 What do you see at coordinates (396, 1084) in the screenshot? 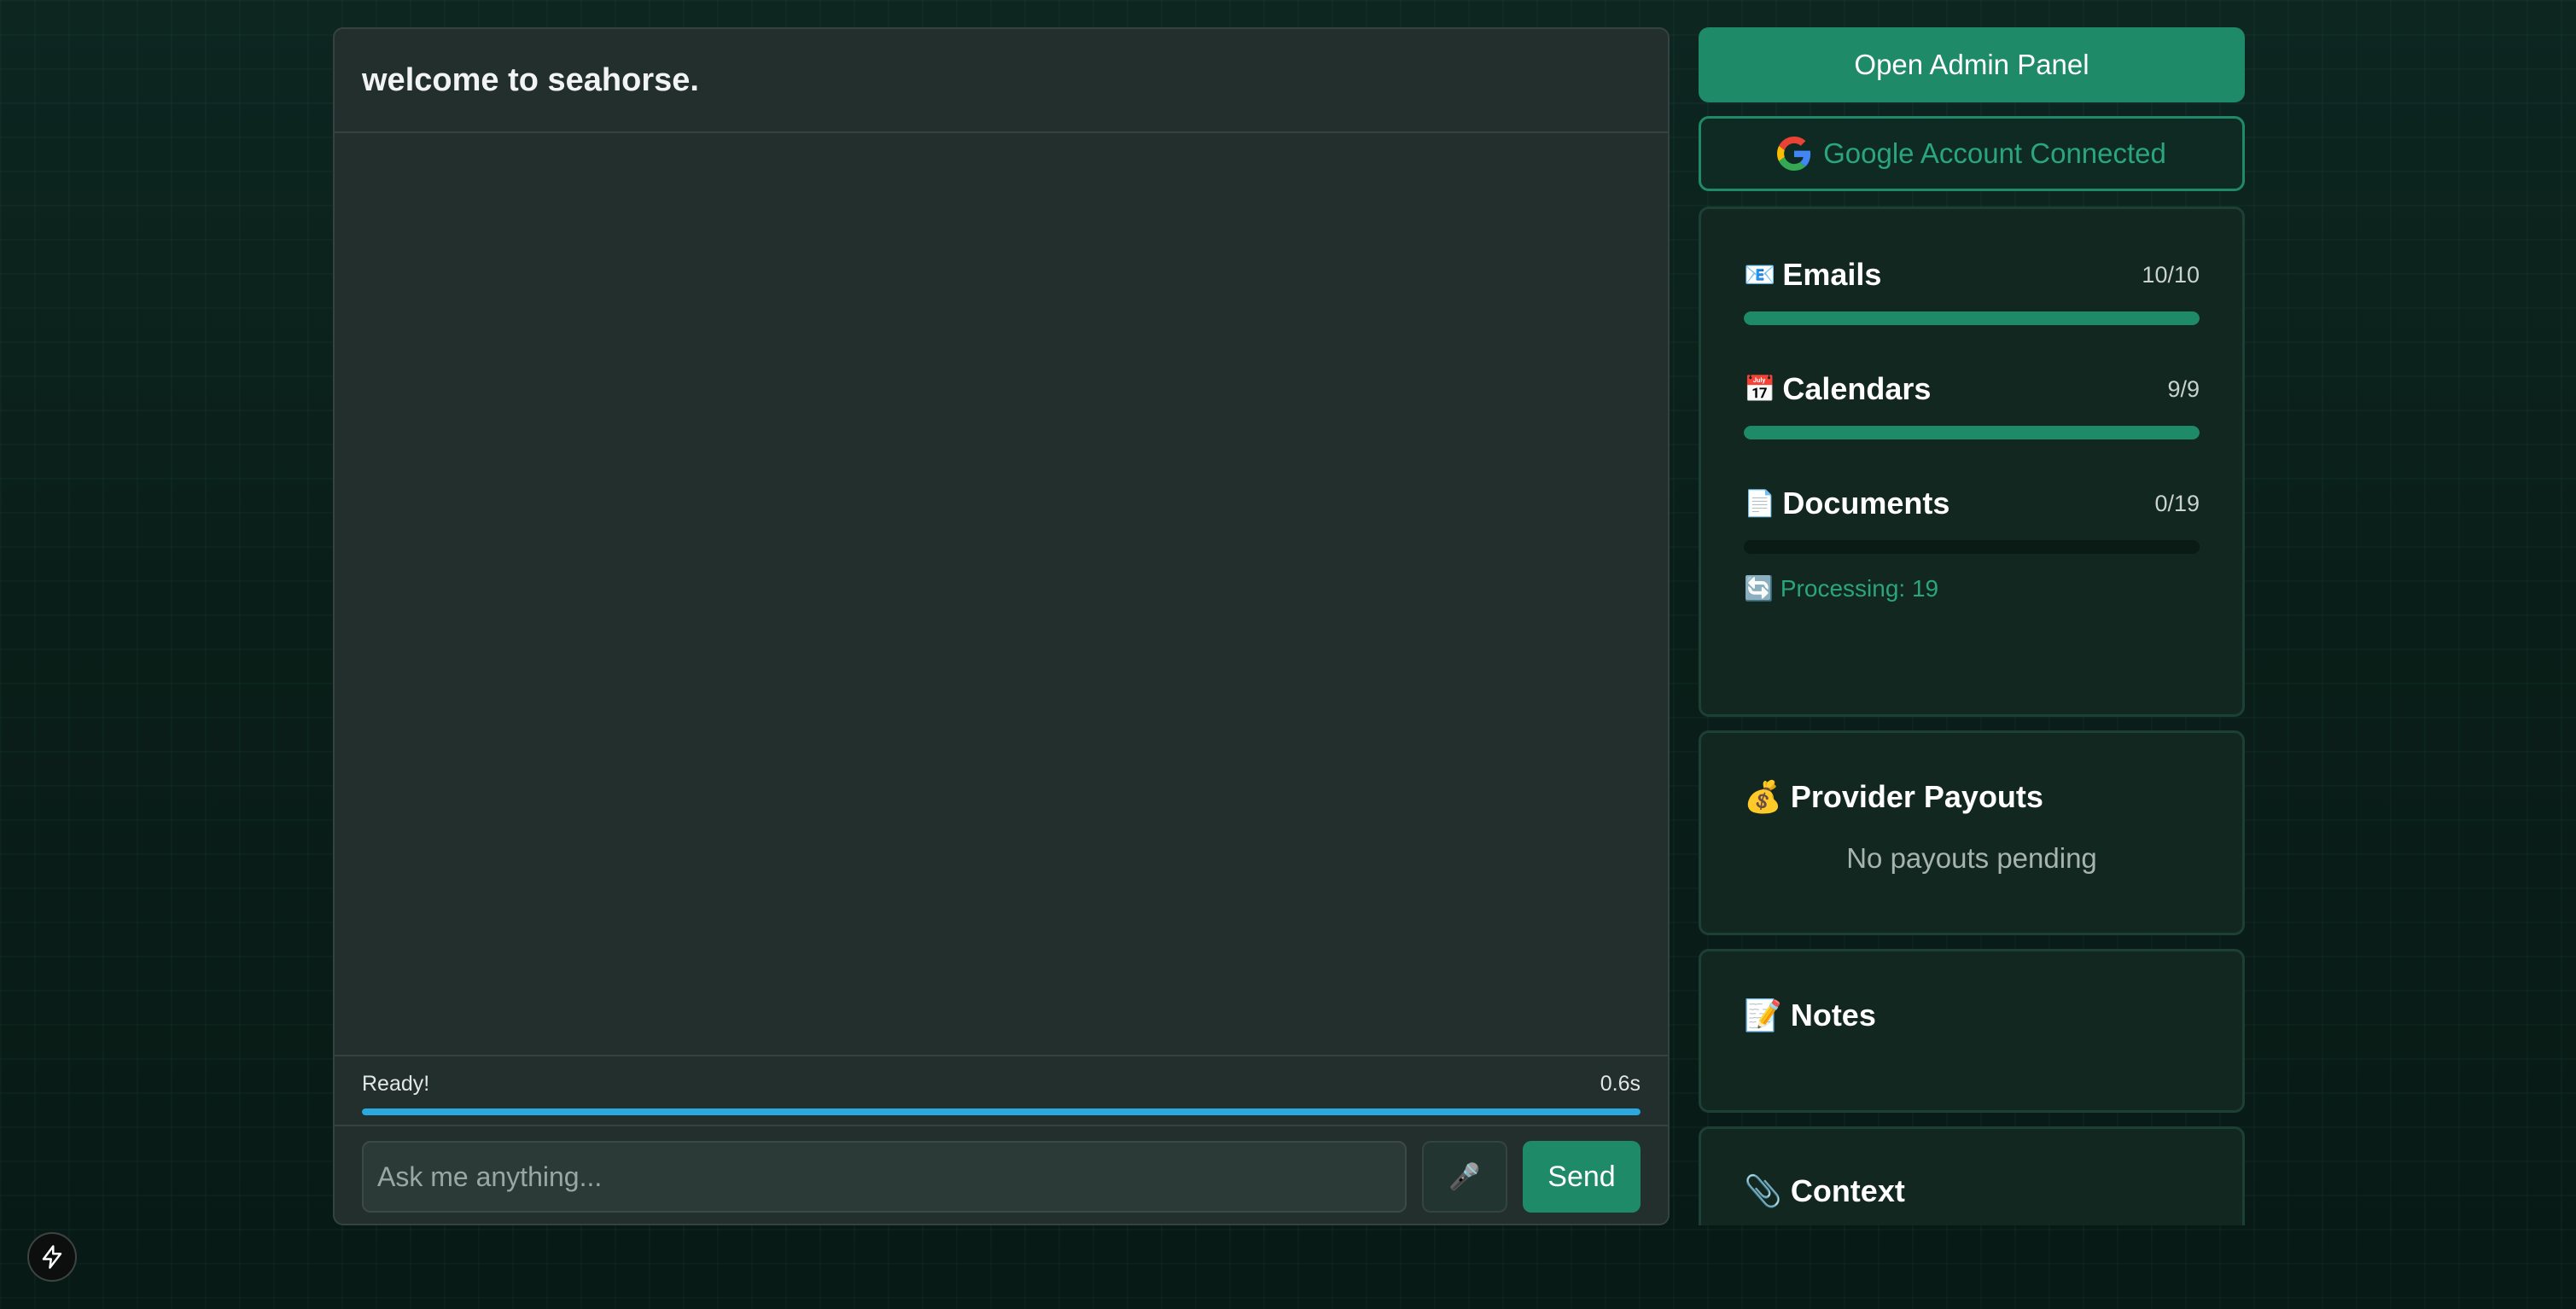
I see `status-text: Ready!` at bounding box center [396, 1084].